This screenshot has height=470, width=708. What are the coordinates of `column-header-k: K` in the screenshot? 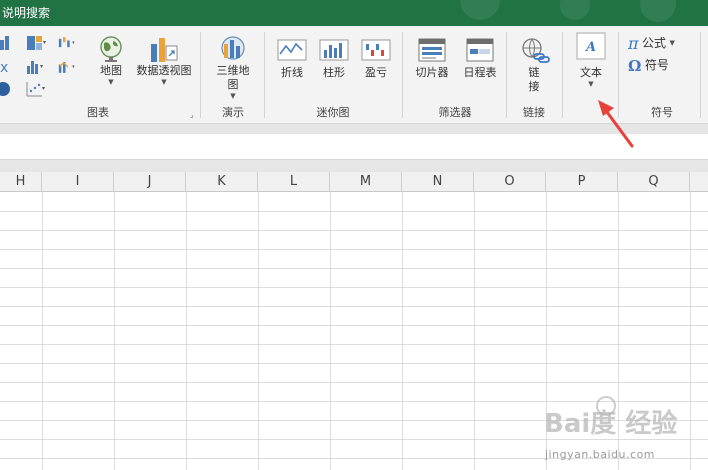 It's located at (222, 182).